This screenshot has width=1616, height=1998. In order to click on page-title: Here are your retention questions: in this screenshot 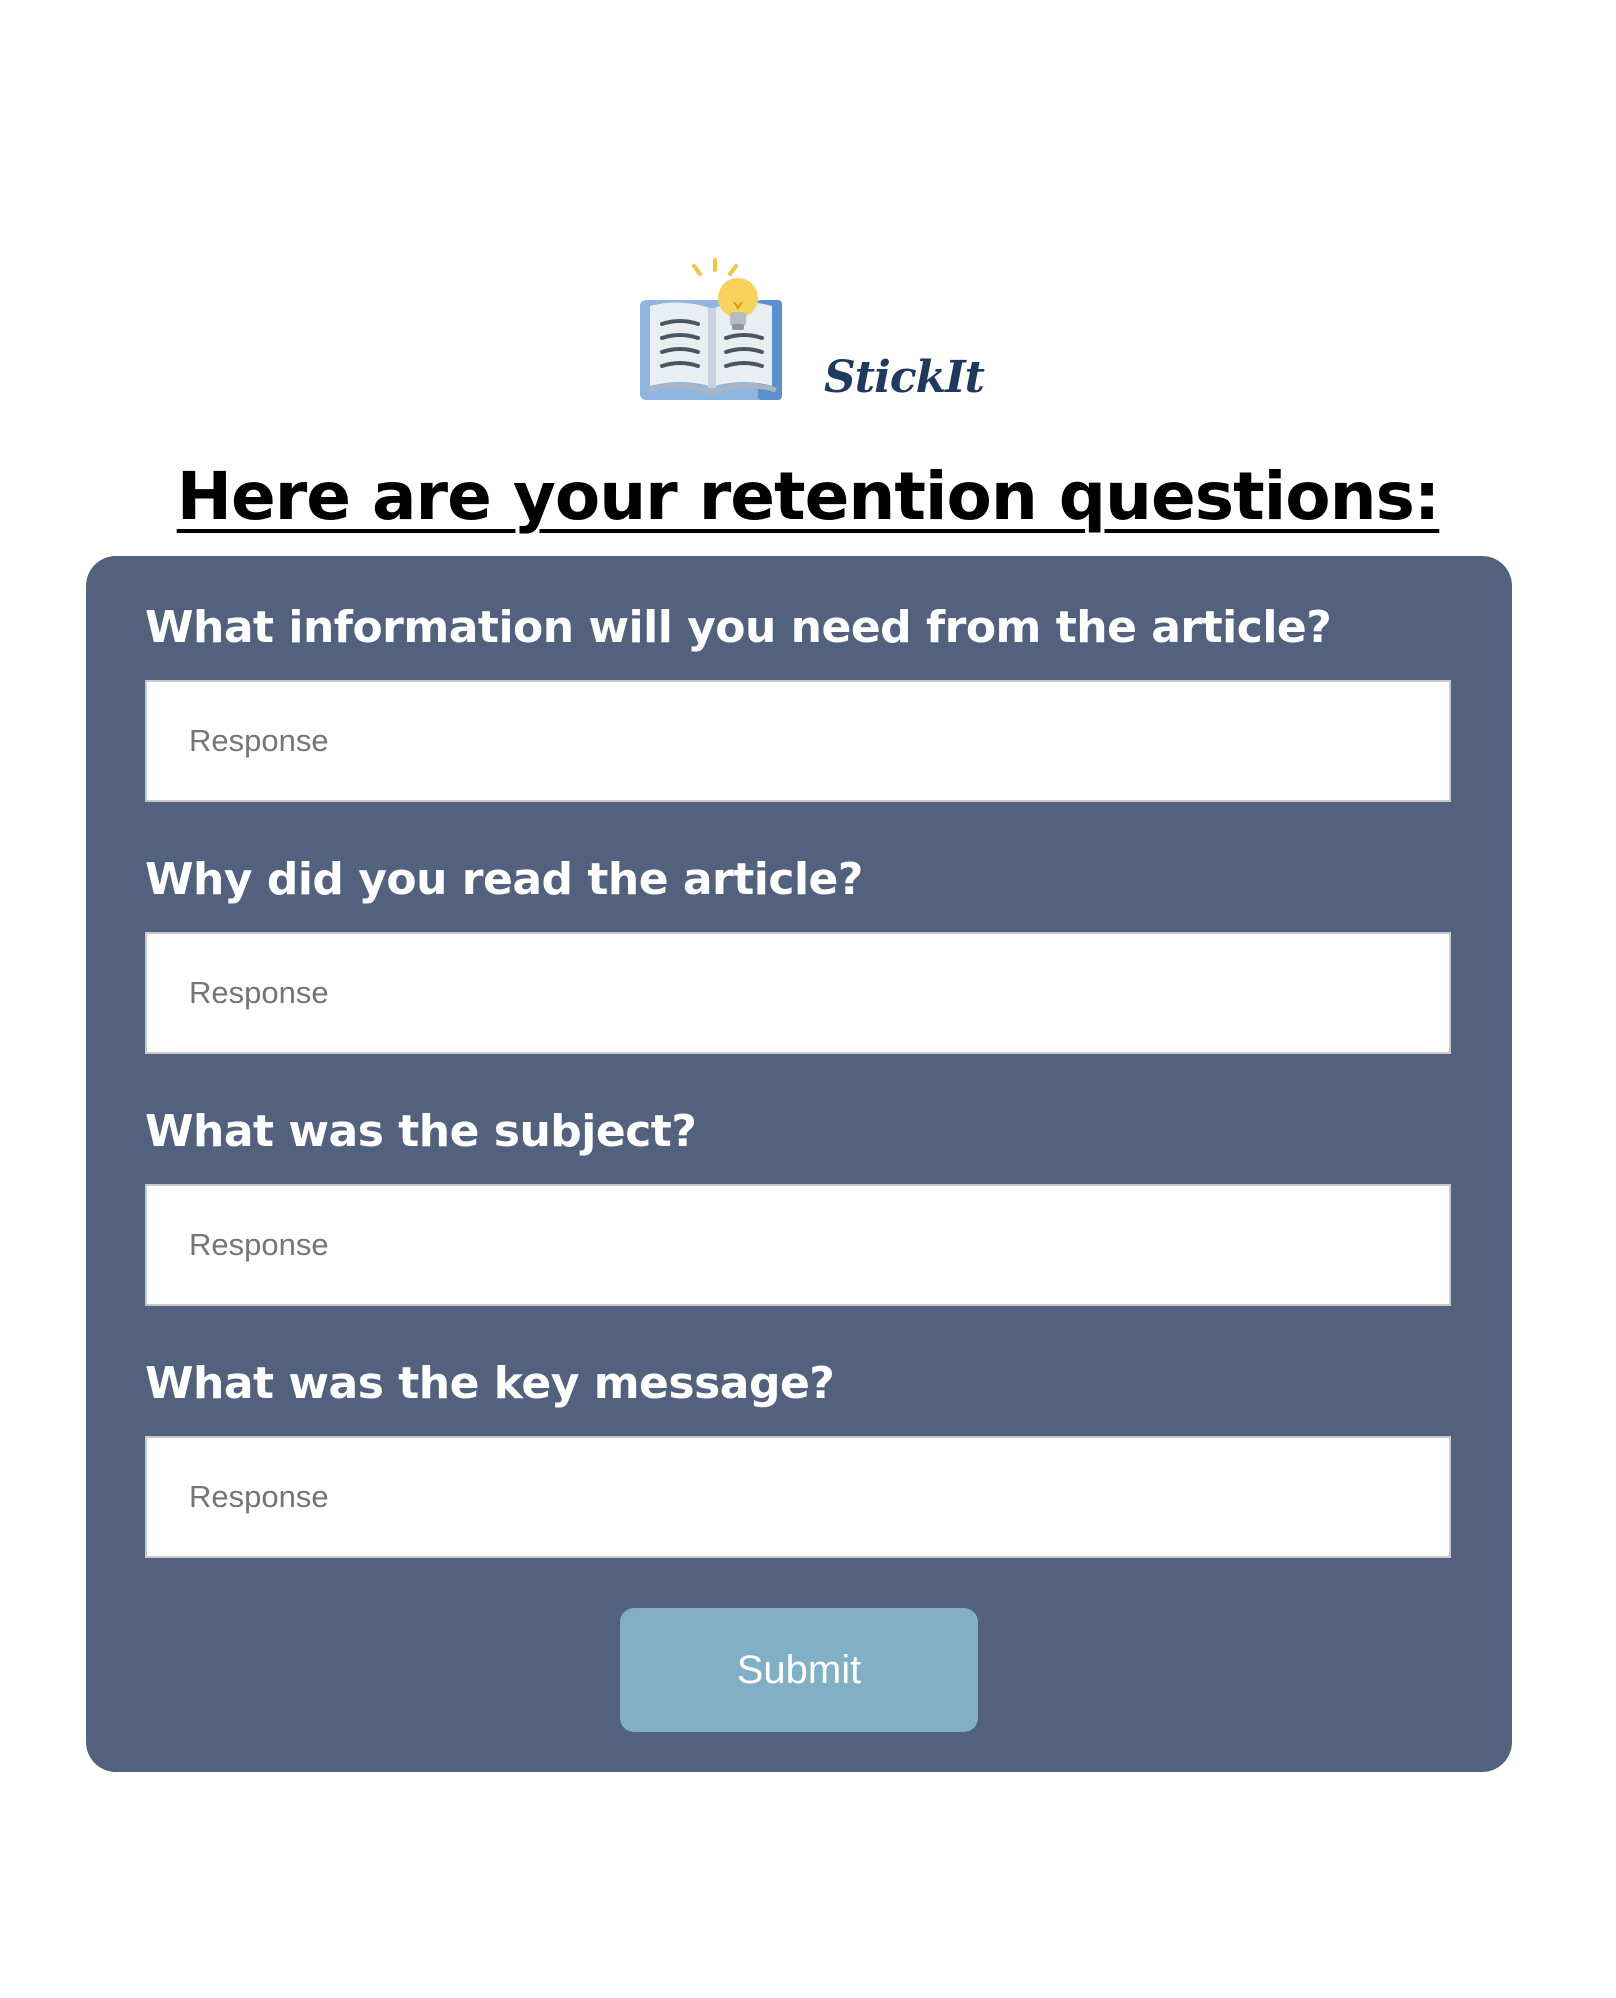, I will do `click(808, 496)`.